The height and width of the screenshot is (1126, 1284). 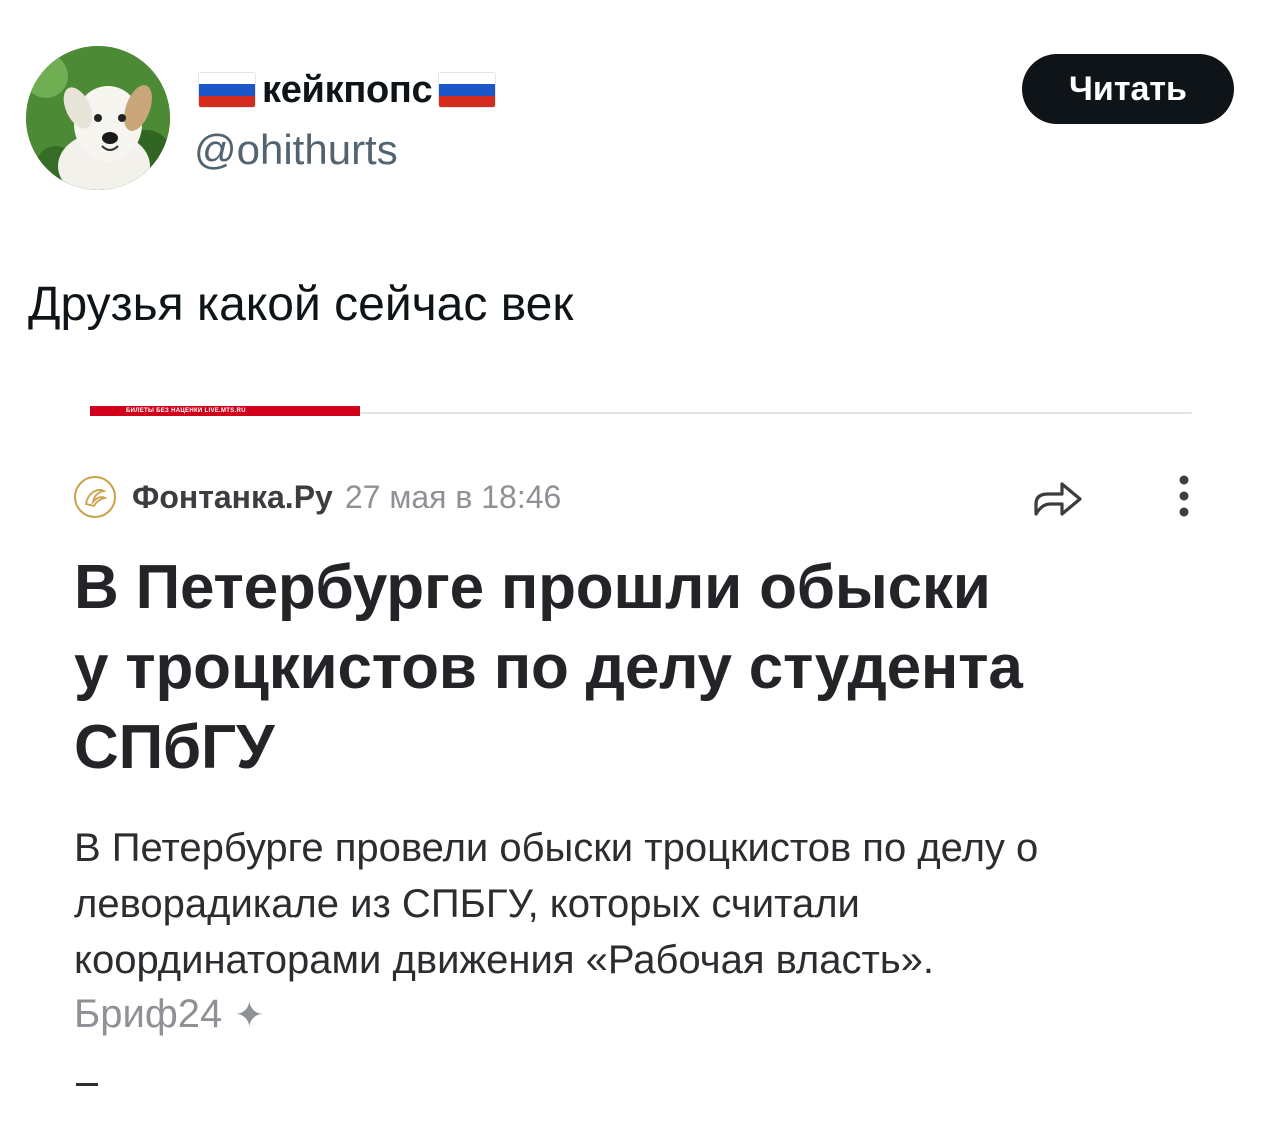 What do you see at coordinates (249, 1014) in the screenshot?
I see `sparkle-icon: ✦` at bounding box center [249, 1014].